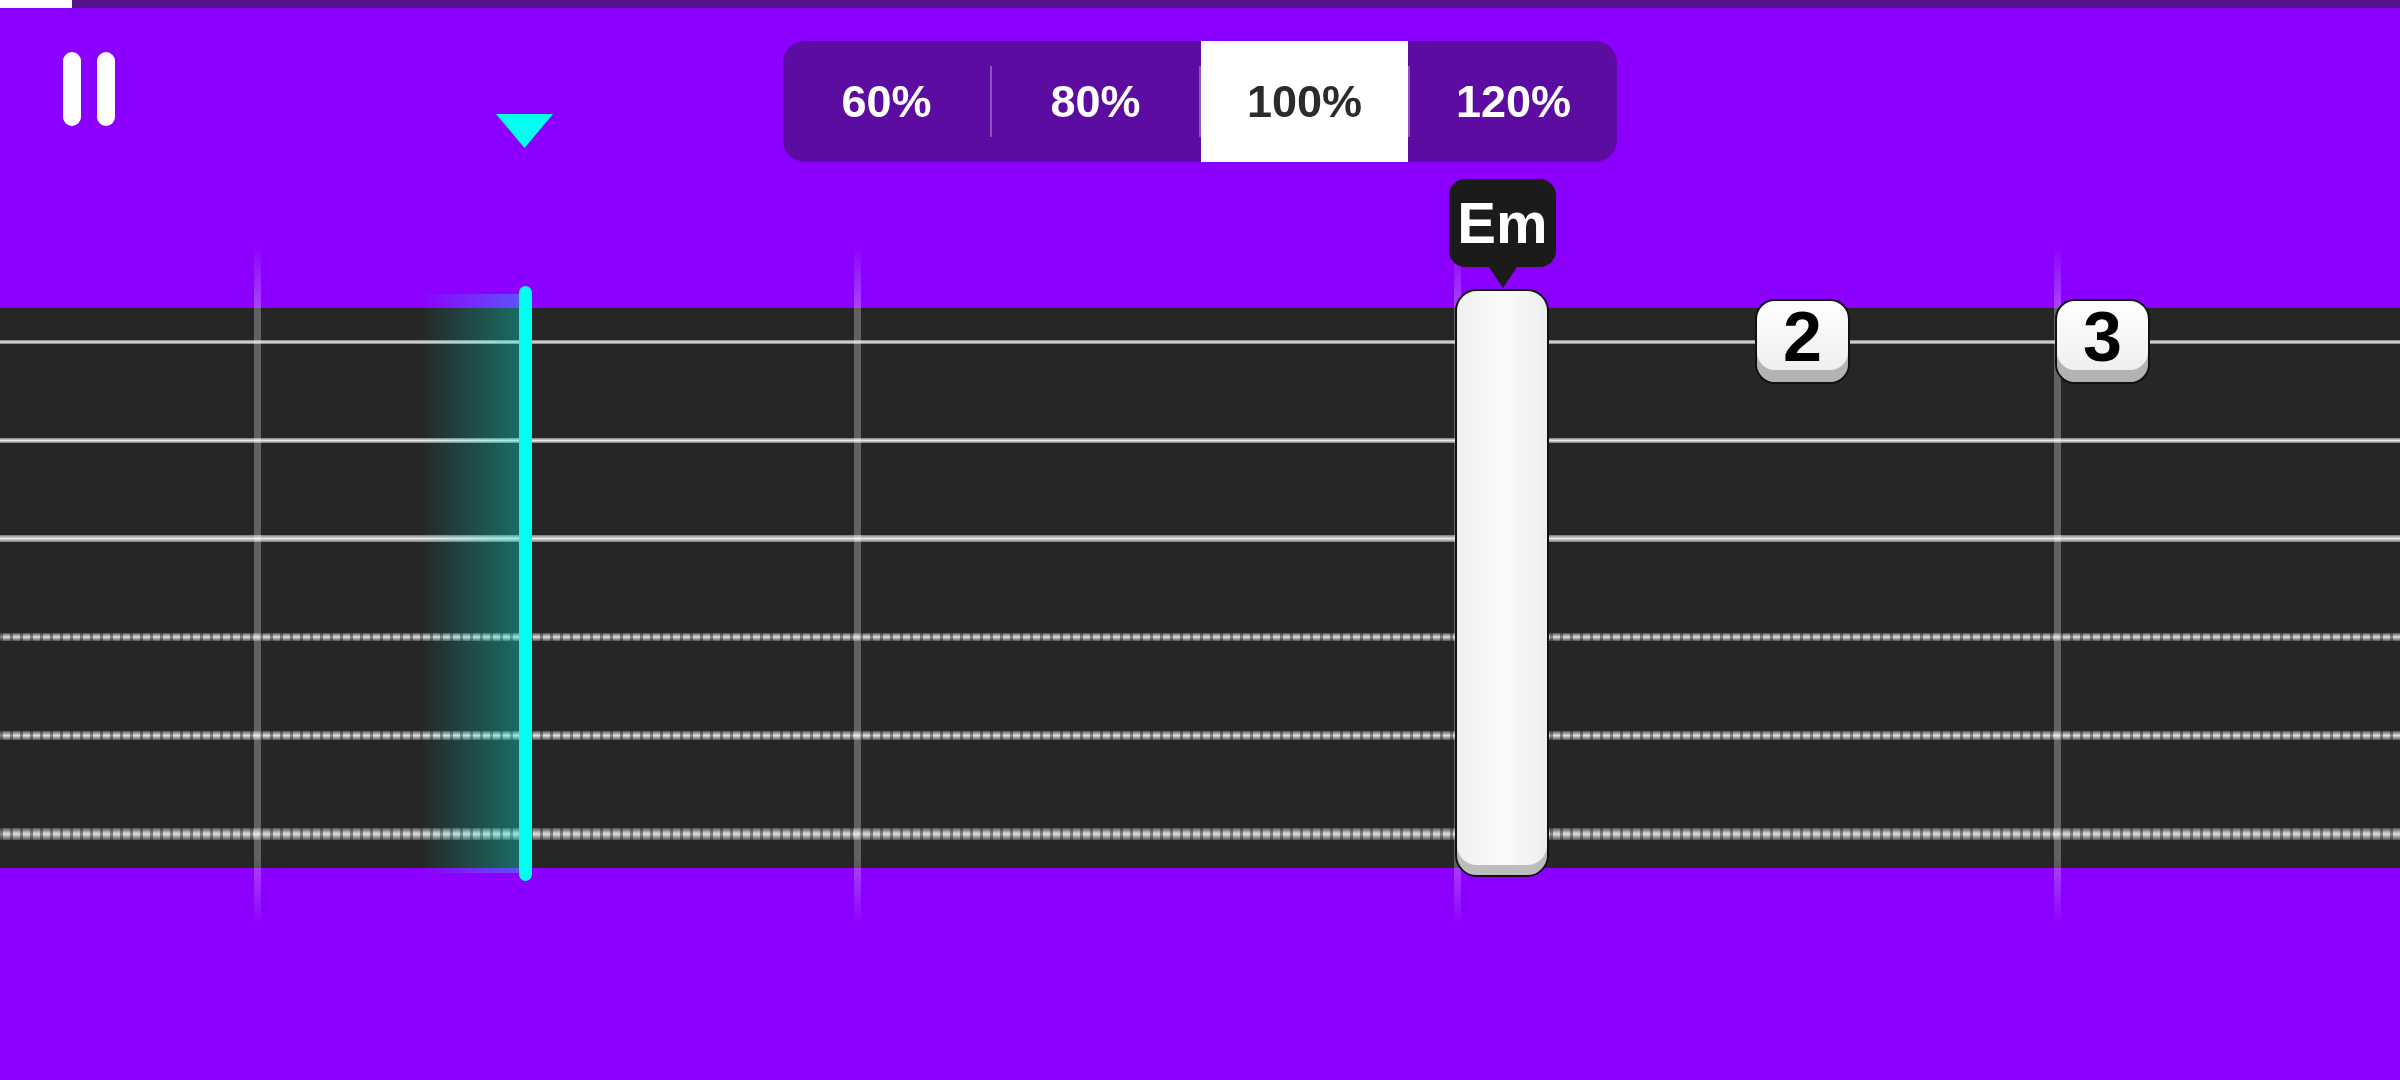 This screenshot has width=2400, height=1080. Describe the element at coordinates (1200, 4) in the screenshot. I see `progress-track` at that location.